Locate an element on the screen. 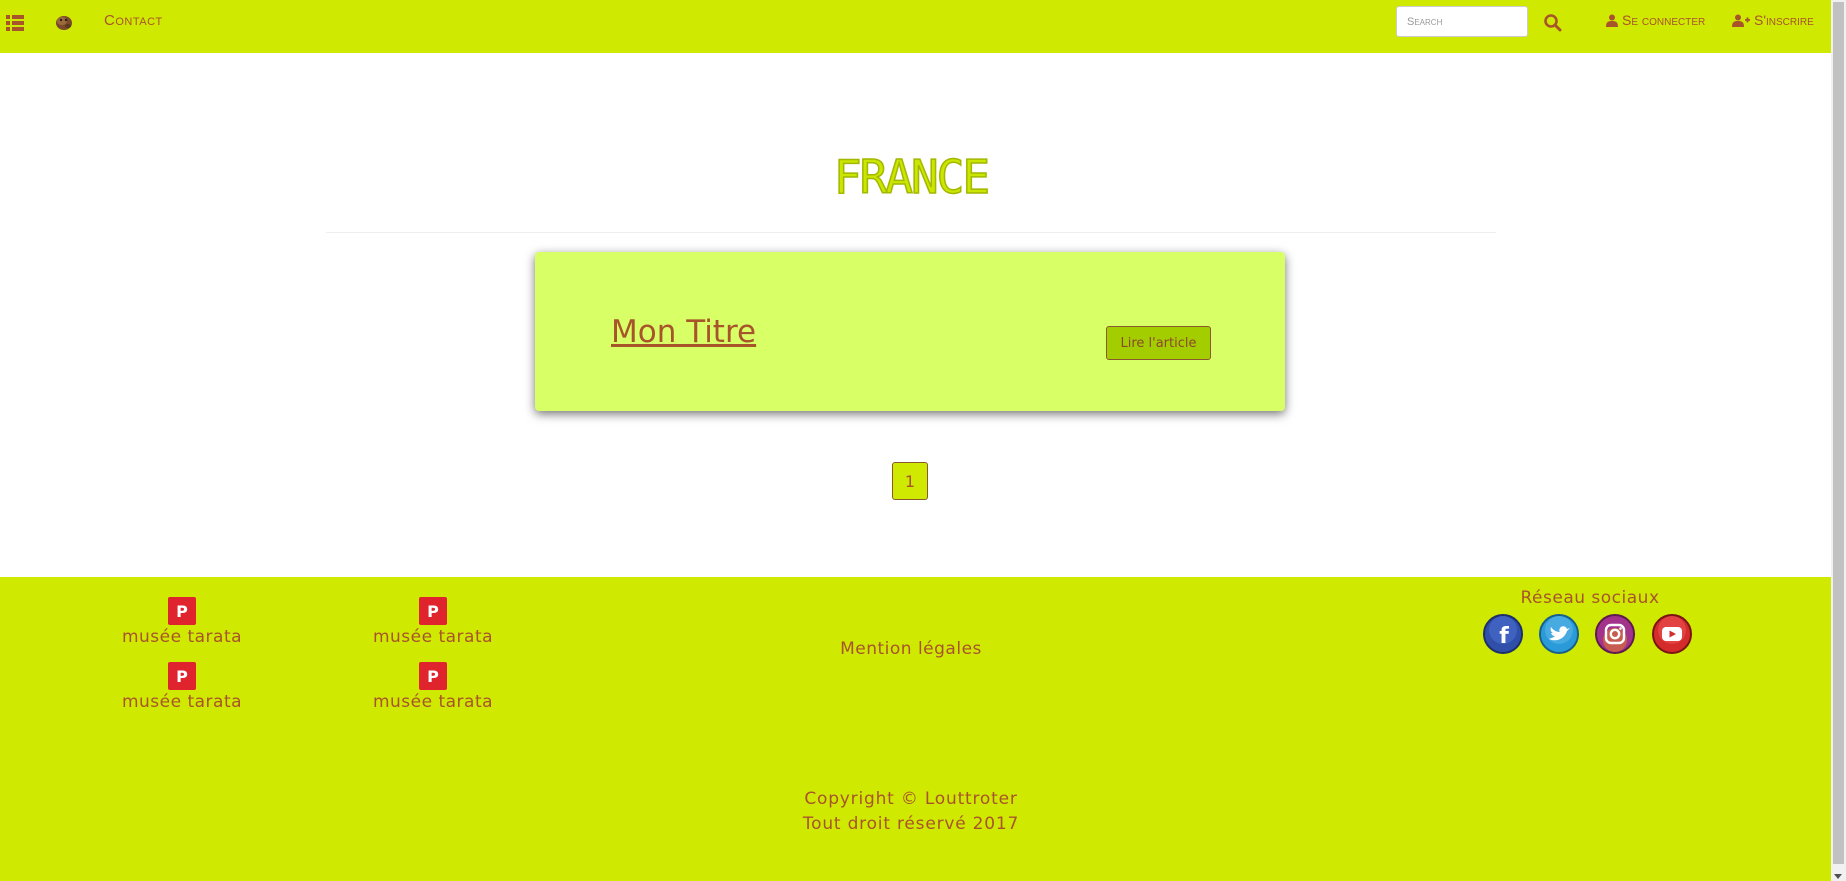 This screenshot has height=881, width=1846. contact-link: Contact is located at coordinates (133, 20).